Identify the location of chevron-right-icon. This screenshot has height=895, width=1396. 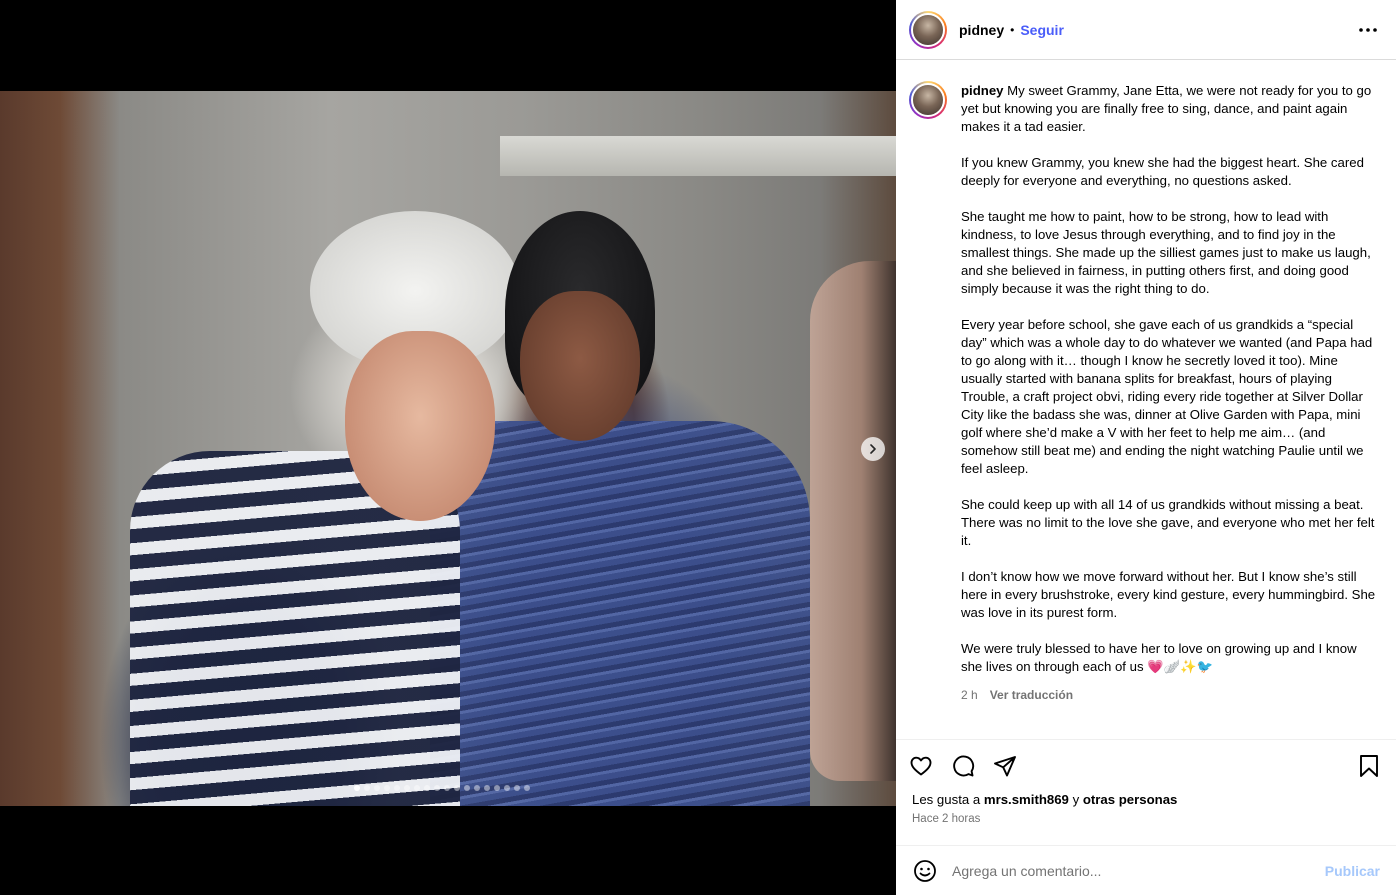
(873, 449).